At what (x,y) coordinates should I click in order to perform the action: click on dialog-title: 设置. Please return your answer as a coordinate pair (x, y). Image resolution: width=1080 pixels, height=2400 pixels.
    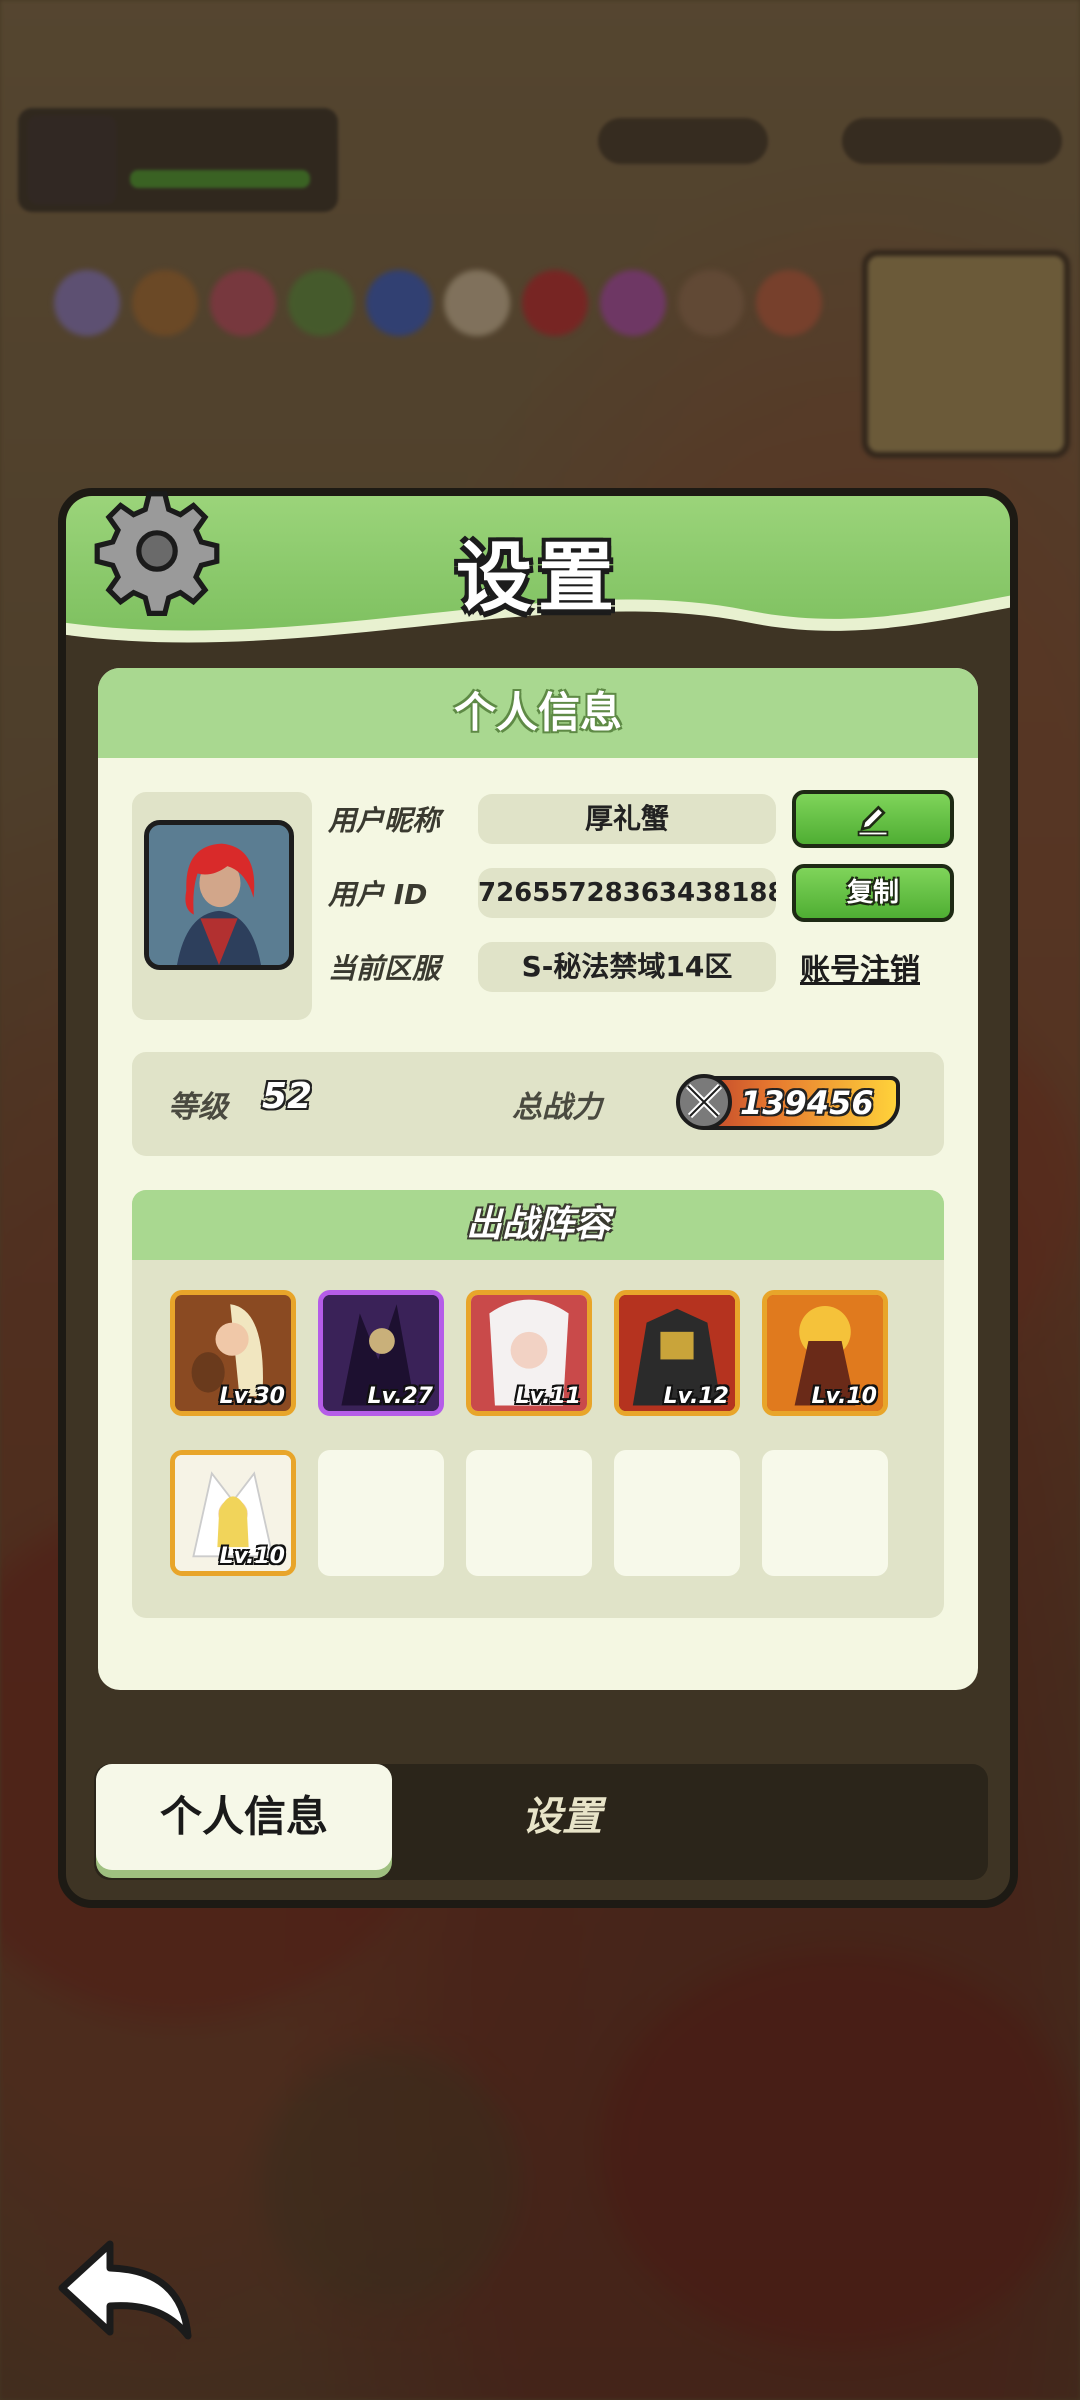
    Looking at the image, I should click on (538, 577).